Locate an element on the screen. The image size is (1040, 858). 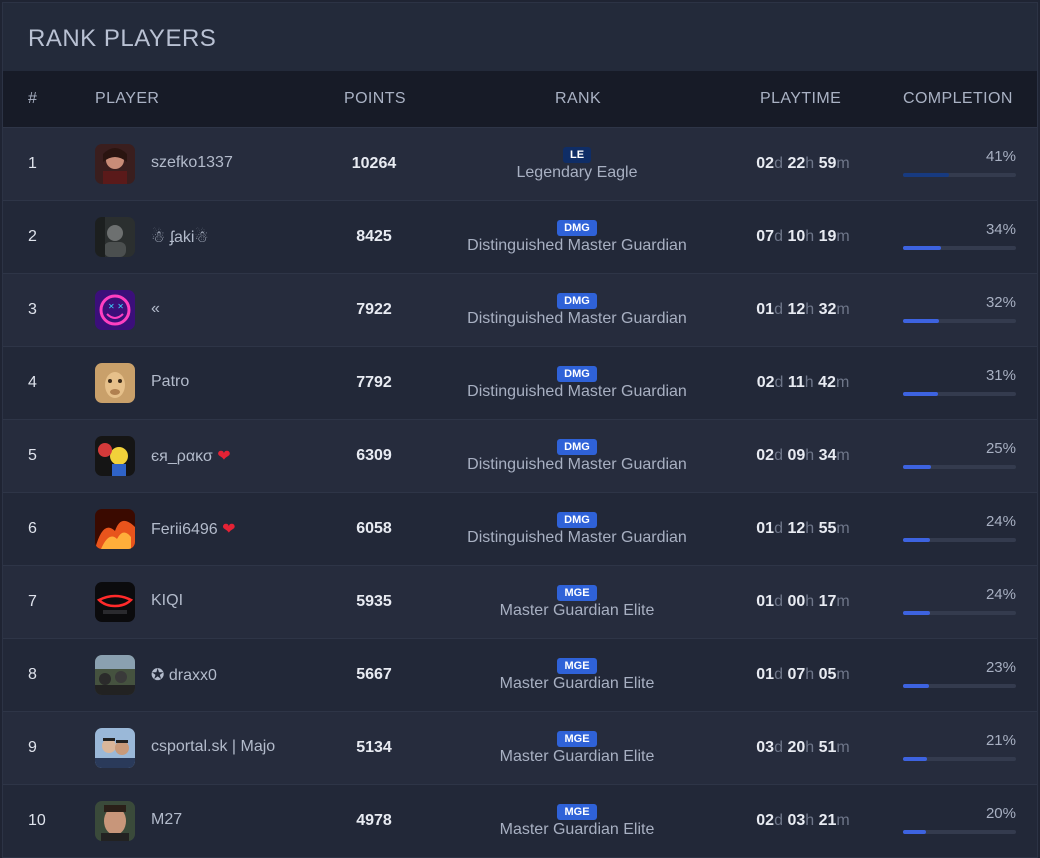
player-avatar: ✕ ✕ is located at coordinates (115, 310).